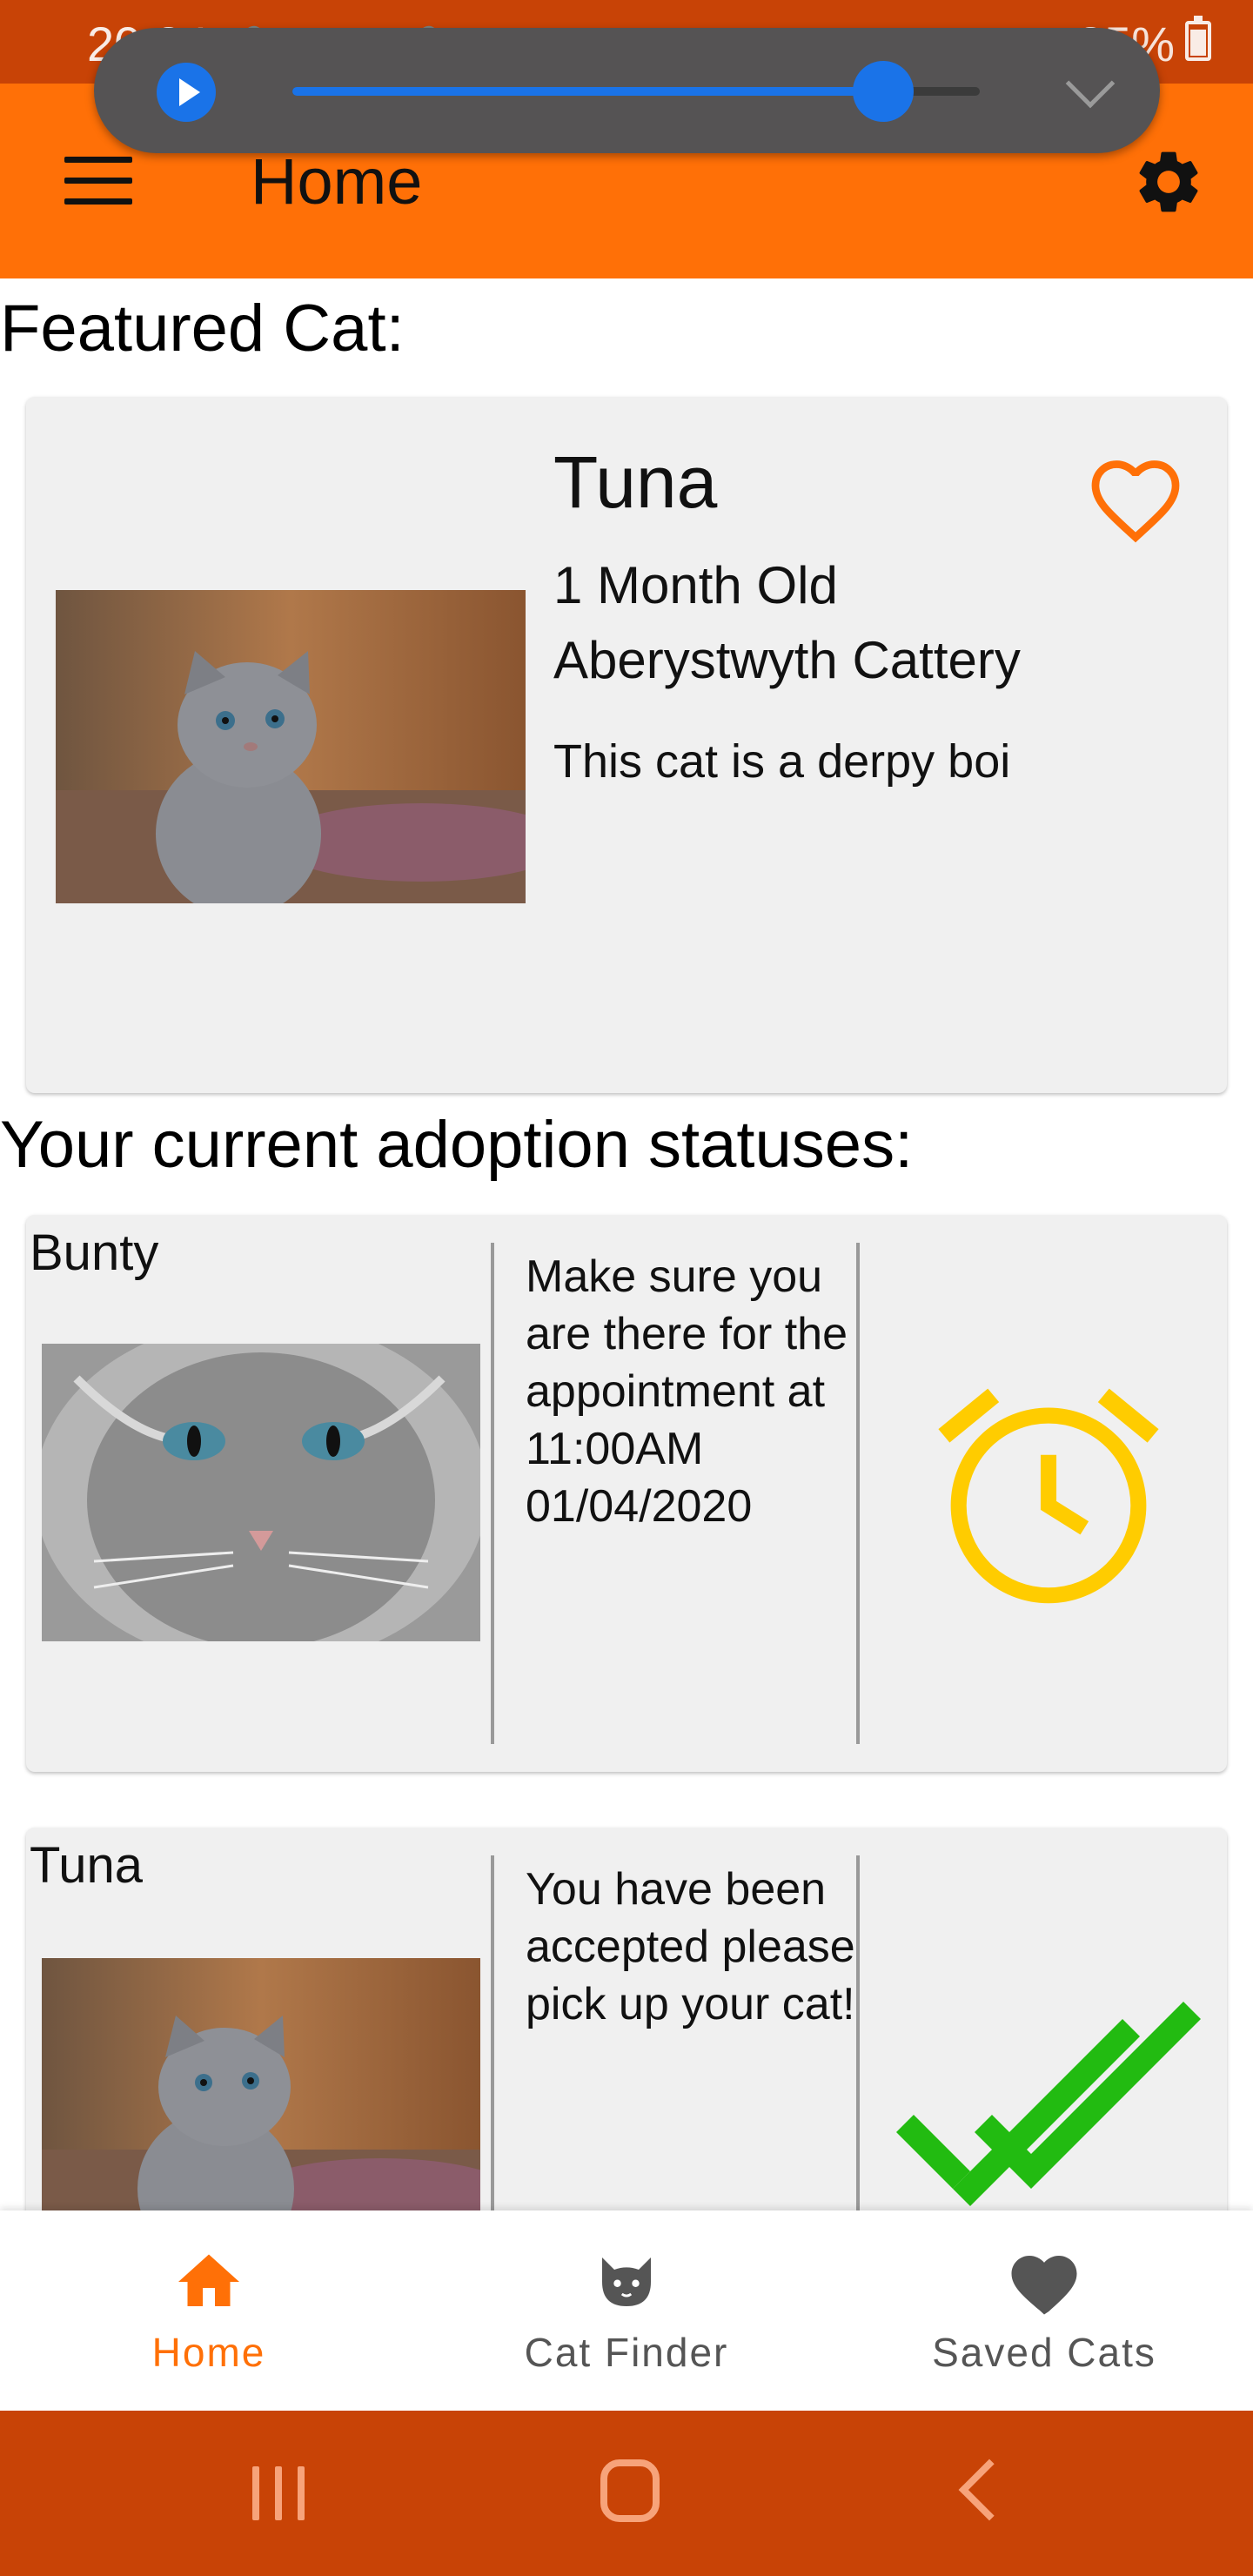 The height and width of the screenshot is (2576, 1253). Describe the element at coordinates (787, 660) in the screenshot. I see `featured-cat-location: Aberystwyth Cattery` at that location.